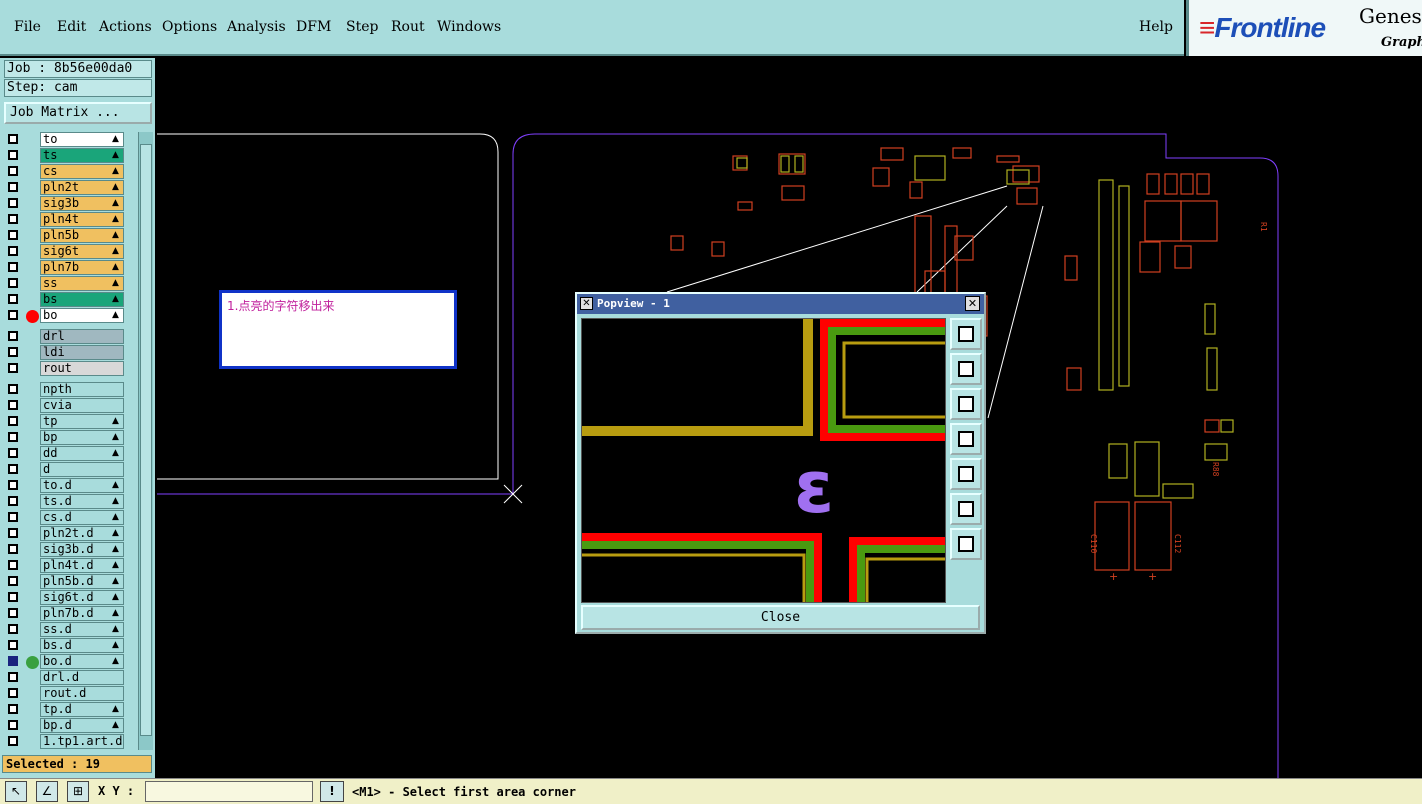  Describe the element at coordinates (82, 677) in the screenshot. I see `layer-name: drl.d` at that location.